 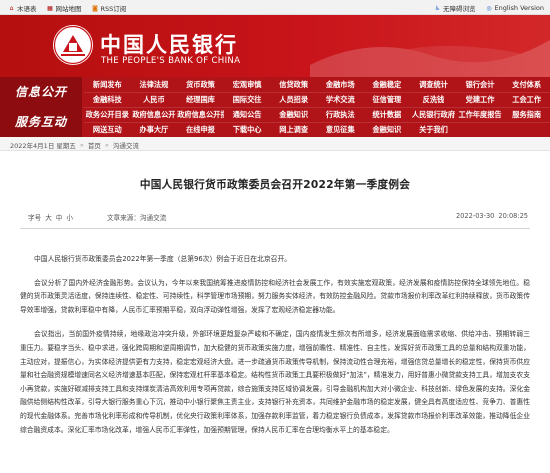 I want to click on nav-item: 下载中心, so click(x=247, y=130).